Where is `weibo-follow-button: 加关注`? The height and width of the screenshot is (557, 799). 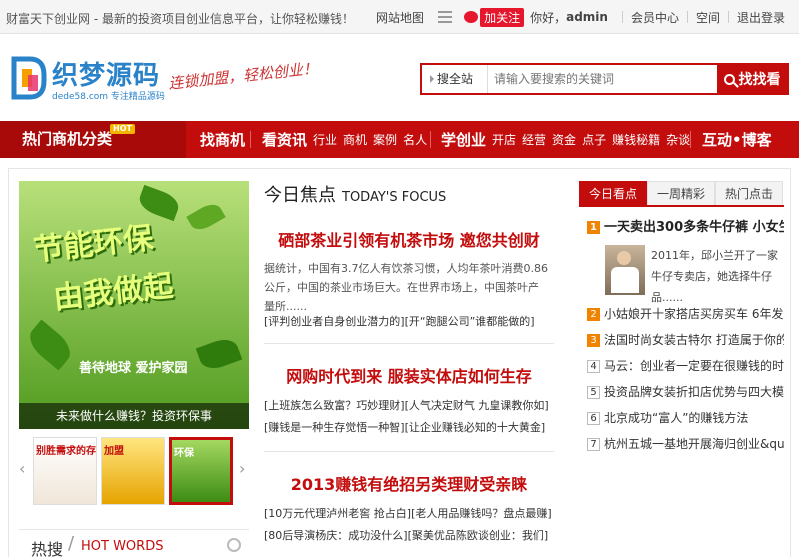 weibo-follow-button: 加关注 is located at coordinates (494, 17).